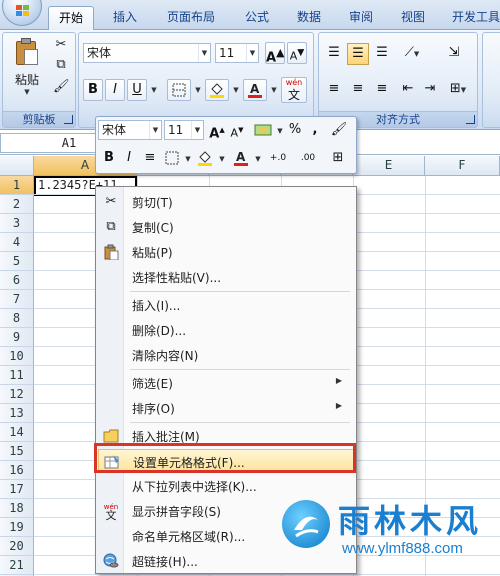 The width and height of the screenshot is (500, 576). I want to click on align-left-icon: ≡, so click(334, 90).